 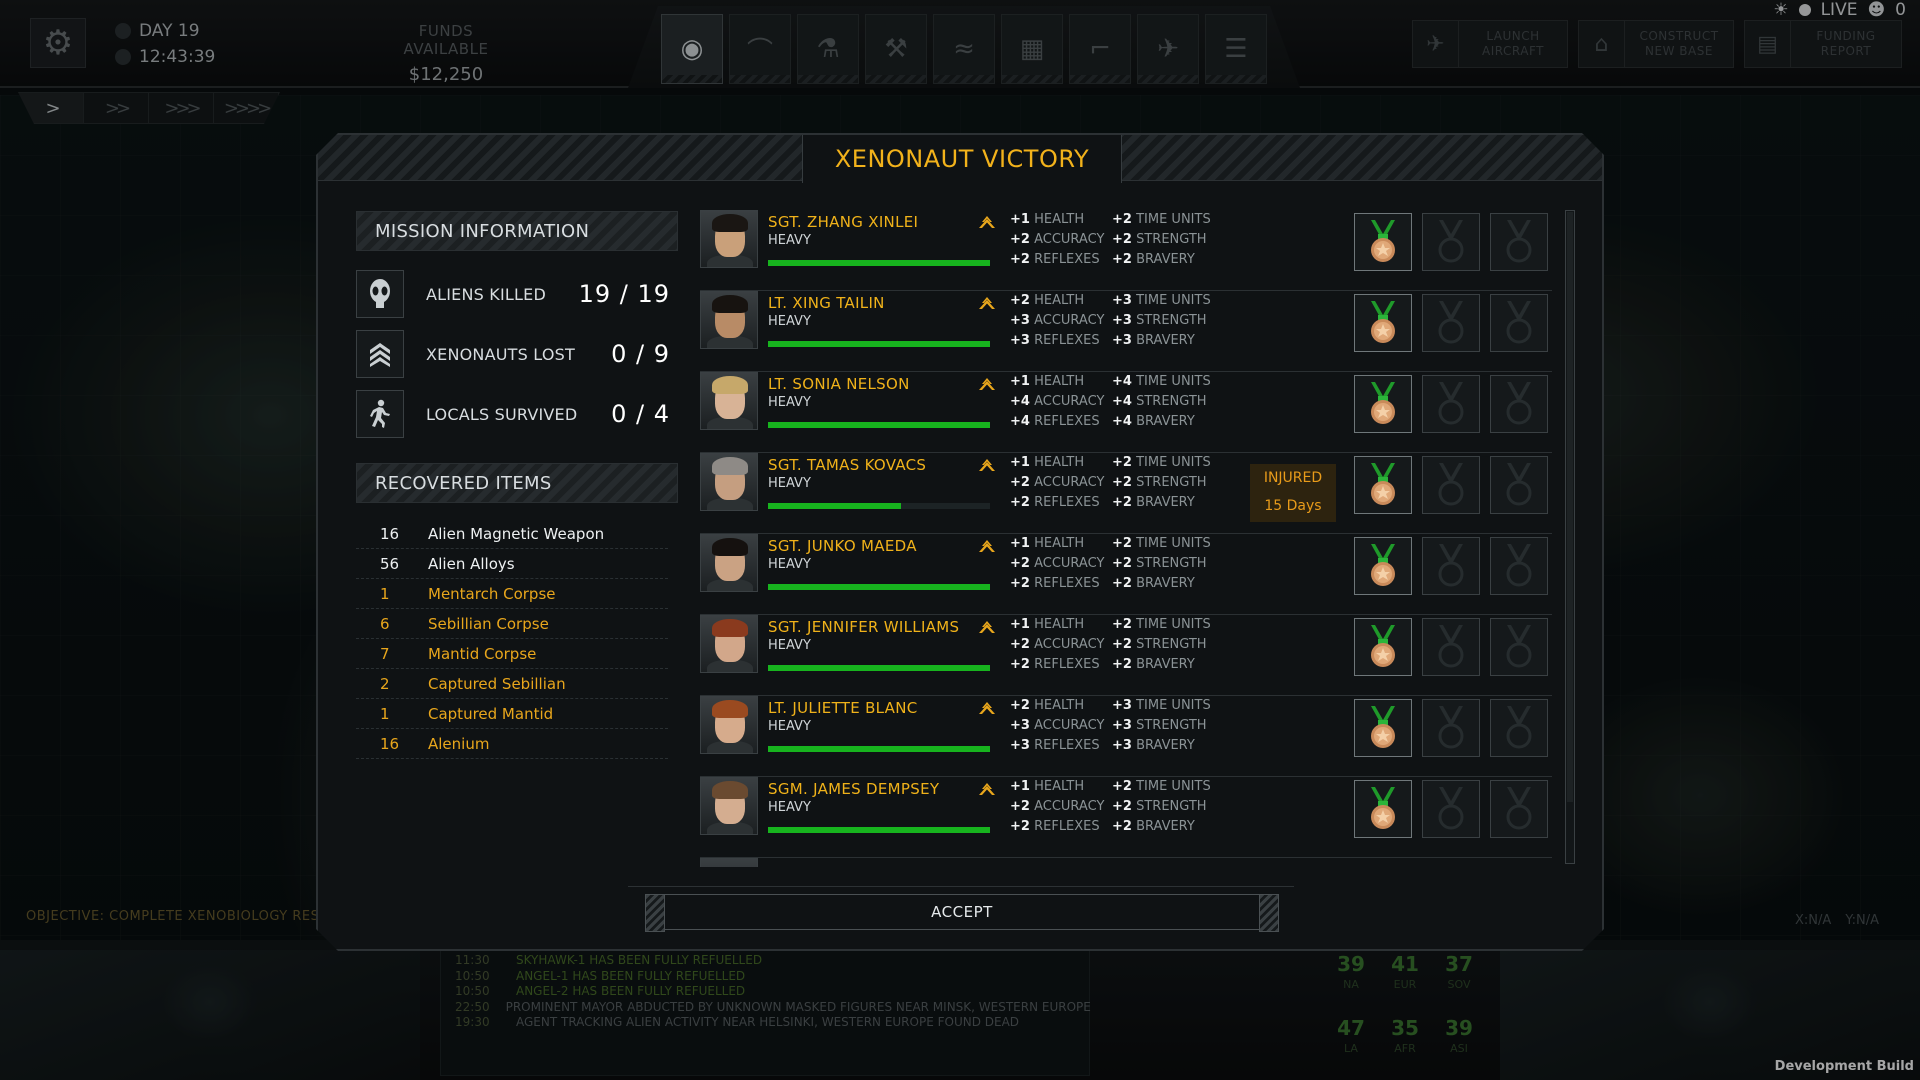 I want to click on soldier-list-scrollbar, so click(x=1570, y=537).